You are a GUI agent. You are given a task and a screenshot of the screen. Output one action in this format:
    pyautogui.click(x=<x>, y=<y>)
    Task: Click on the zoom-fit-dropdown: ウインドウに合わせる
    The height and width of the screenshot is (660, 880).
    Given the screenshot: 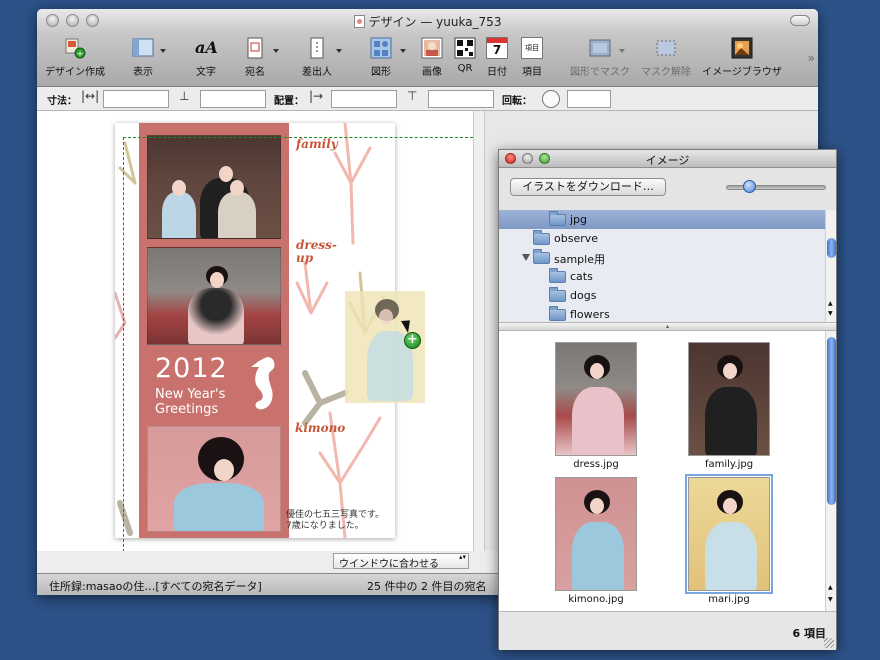 What is the action you would take?
    pyautogui.click(x=401, y=561)
    